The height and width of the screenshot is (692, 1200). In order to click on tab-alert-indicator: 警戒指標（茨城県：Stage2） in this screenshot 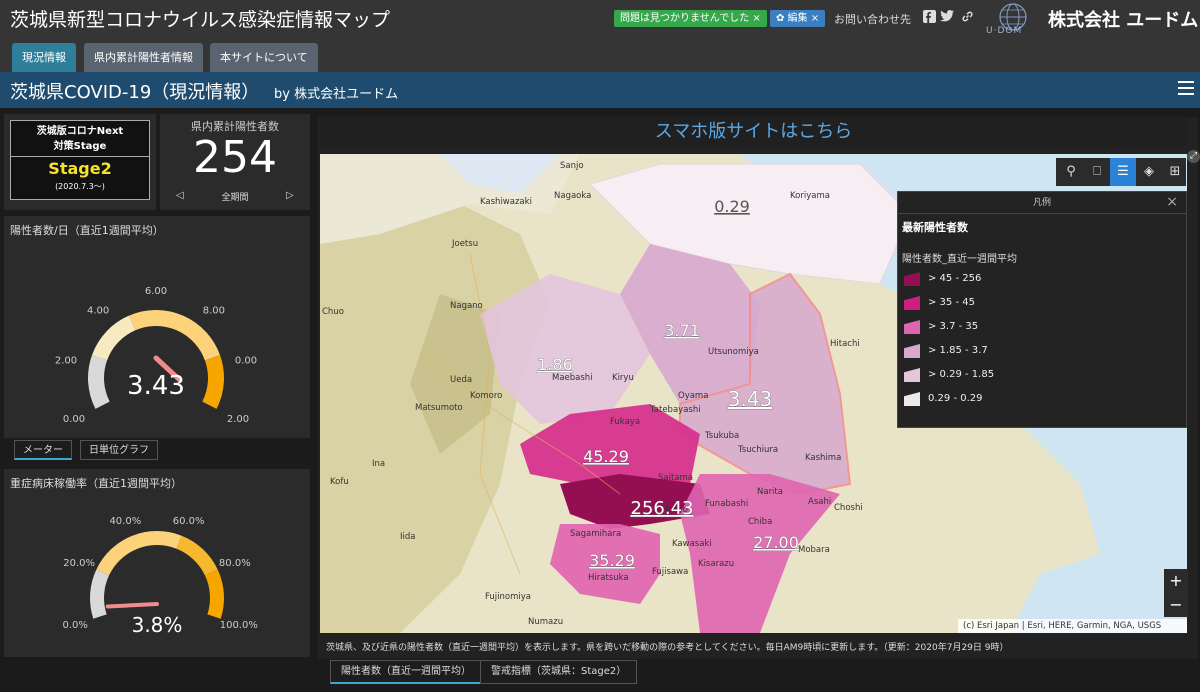, I will do `click(559, 672)`.